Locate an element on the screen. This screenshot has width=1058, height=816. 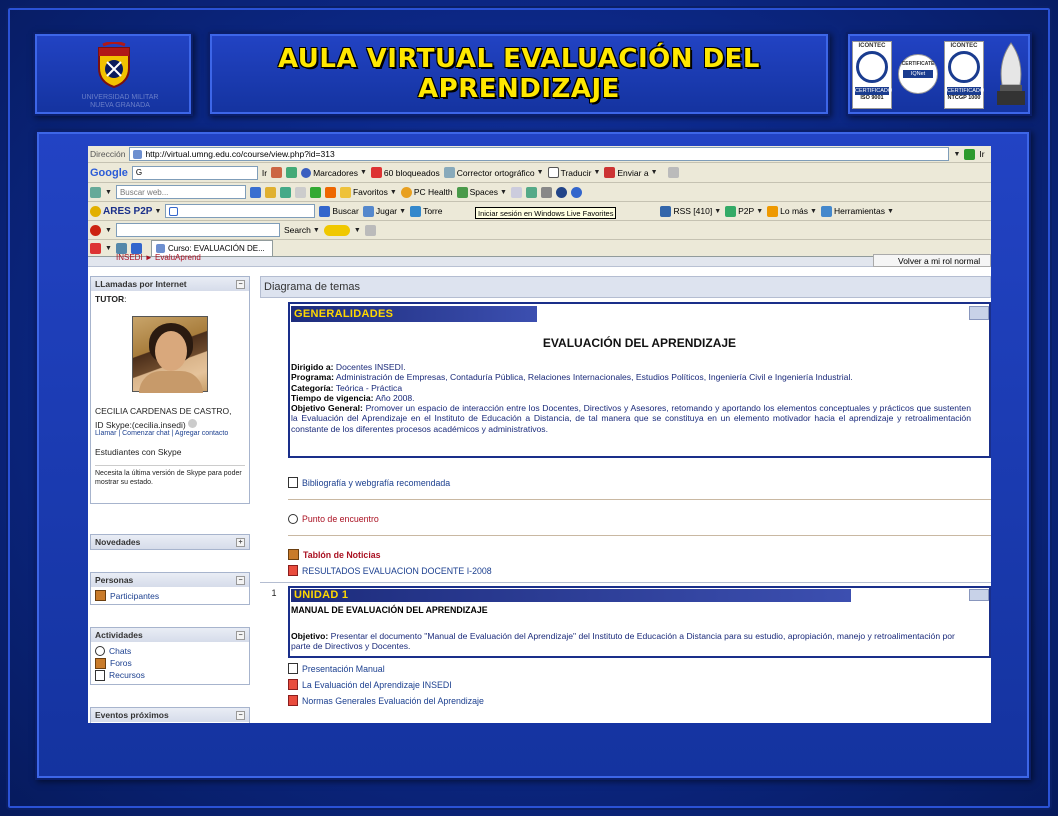
emoticon-icon is located at coordinates (336, 230).